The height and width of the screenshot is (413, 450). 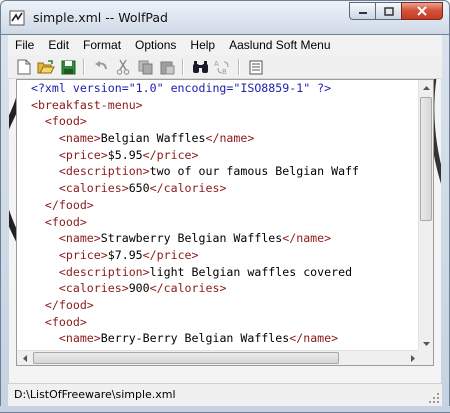 What do you see at coordinates (191, 238) in the screenshot?
I see `code-text: Strawberry Belgian Waffles` at bounding box center [191, 238].